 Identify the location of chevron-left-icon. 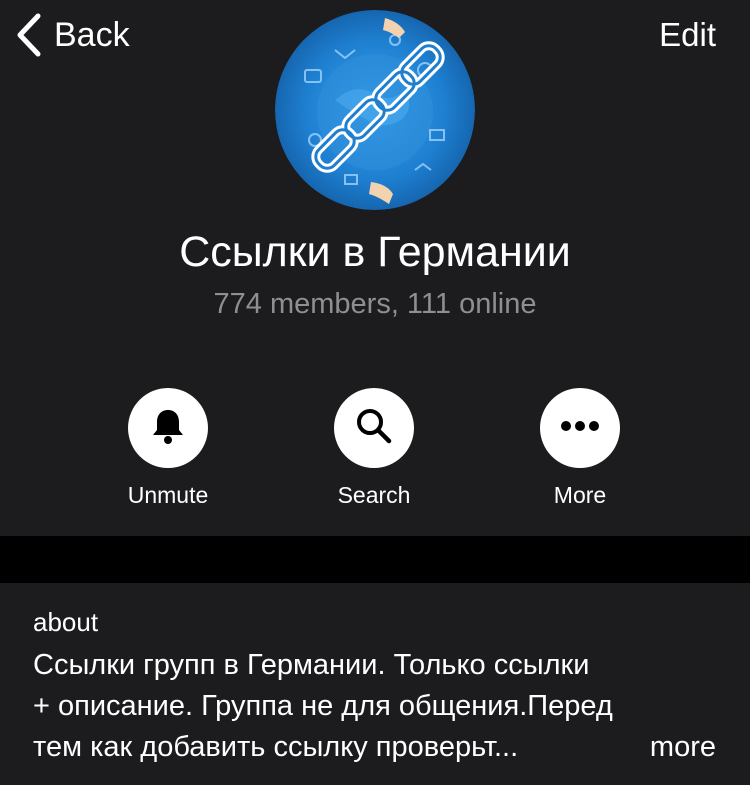
(28, 35).